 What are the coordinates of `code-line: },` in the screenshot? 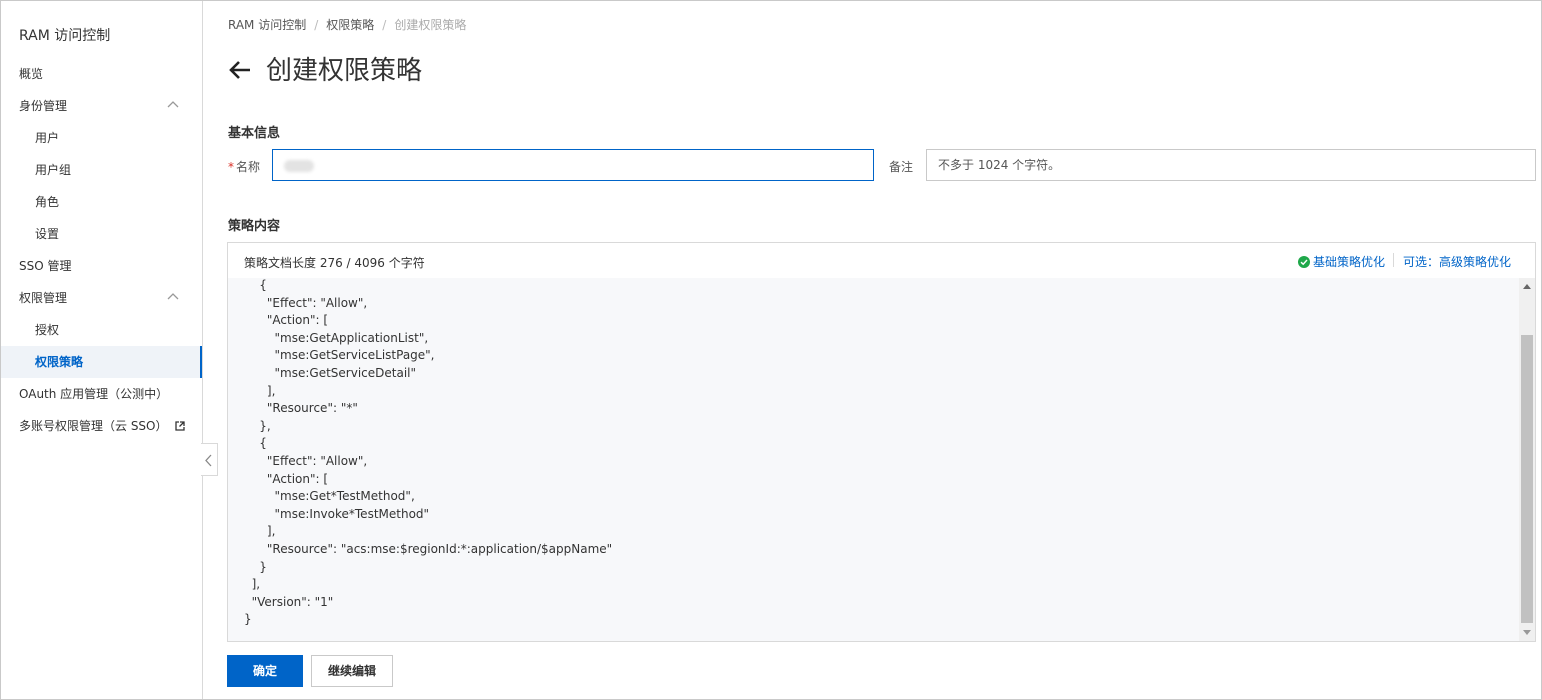 It's located at (257, 425).